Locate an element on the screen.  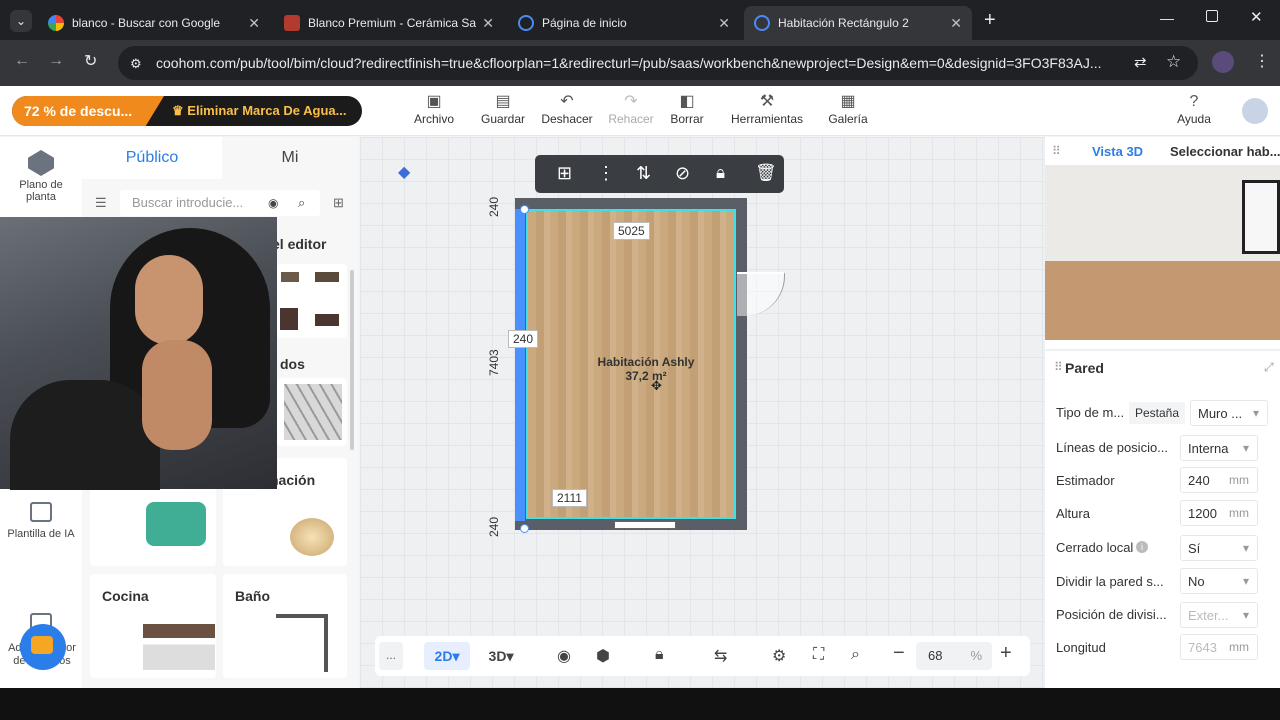
dimension-bottom: 2111 is located at coordinates (569, 498).